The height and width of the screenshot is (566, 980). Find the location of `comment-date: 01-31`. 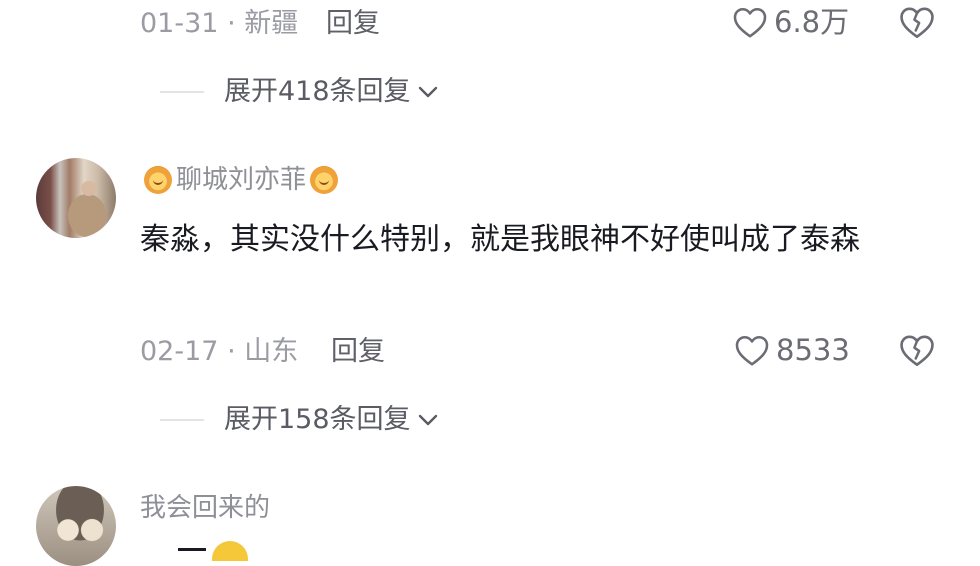

comment-date: 01-31 is located at coordinates (179, 23).